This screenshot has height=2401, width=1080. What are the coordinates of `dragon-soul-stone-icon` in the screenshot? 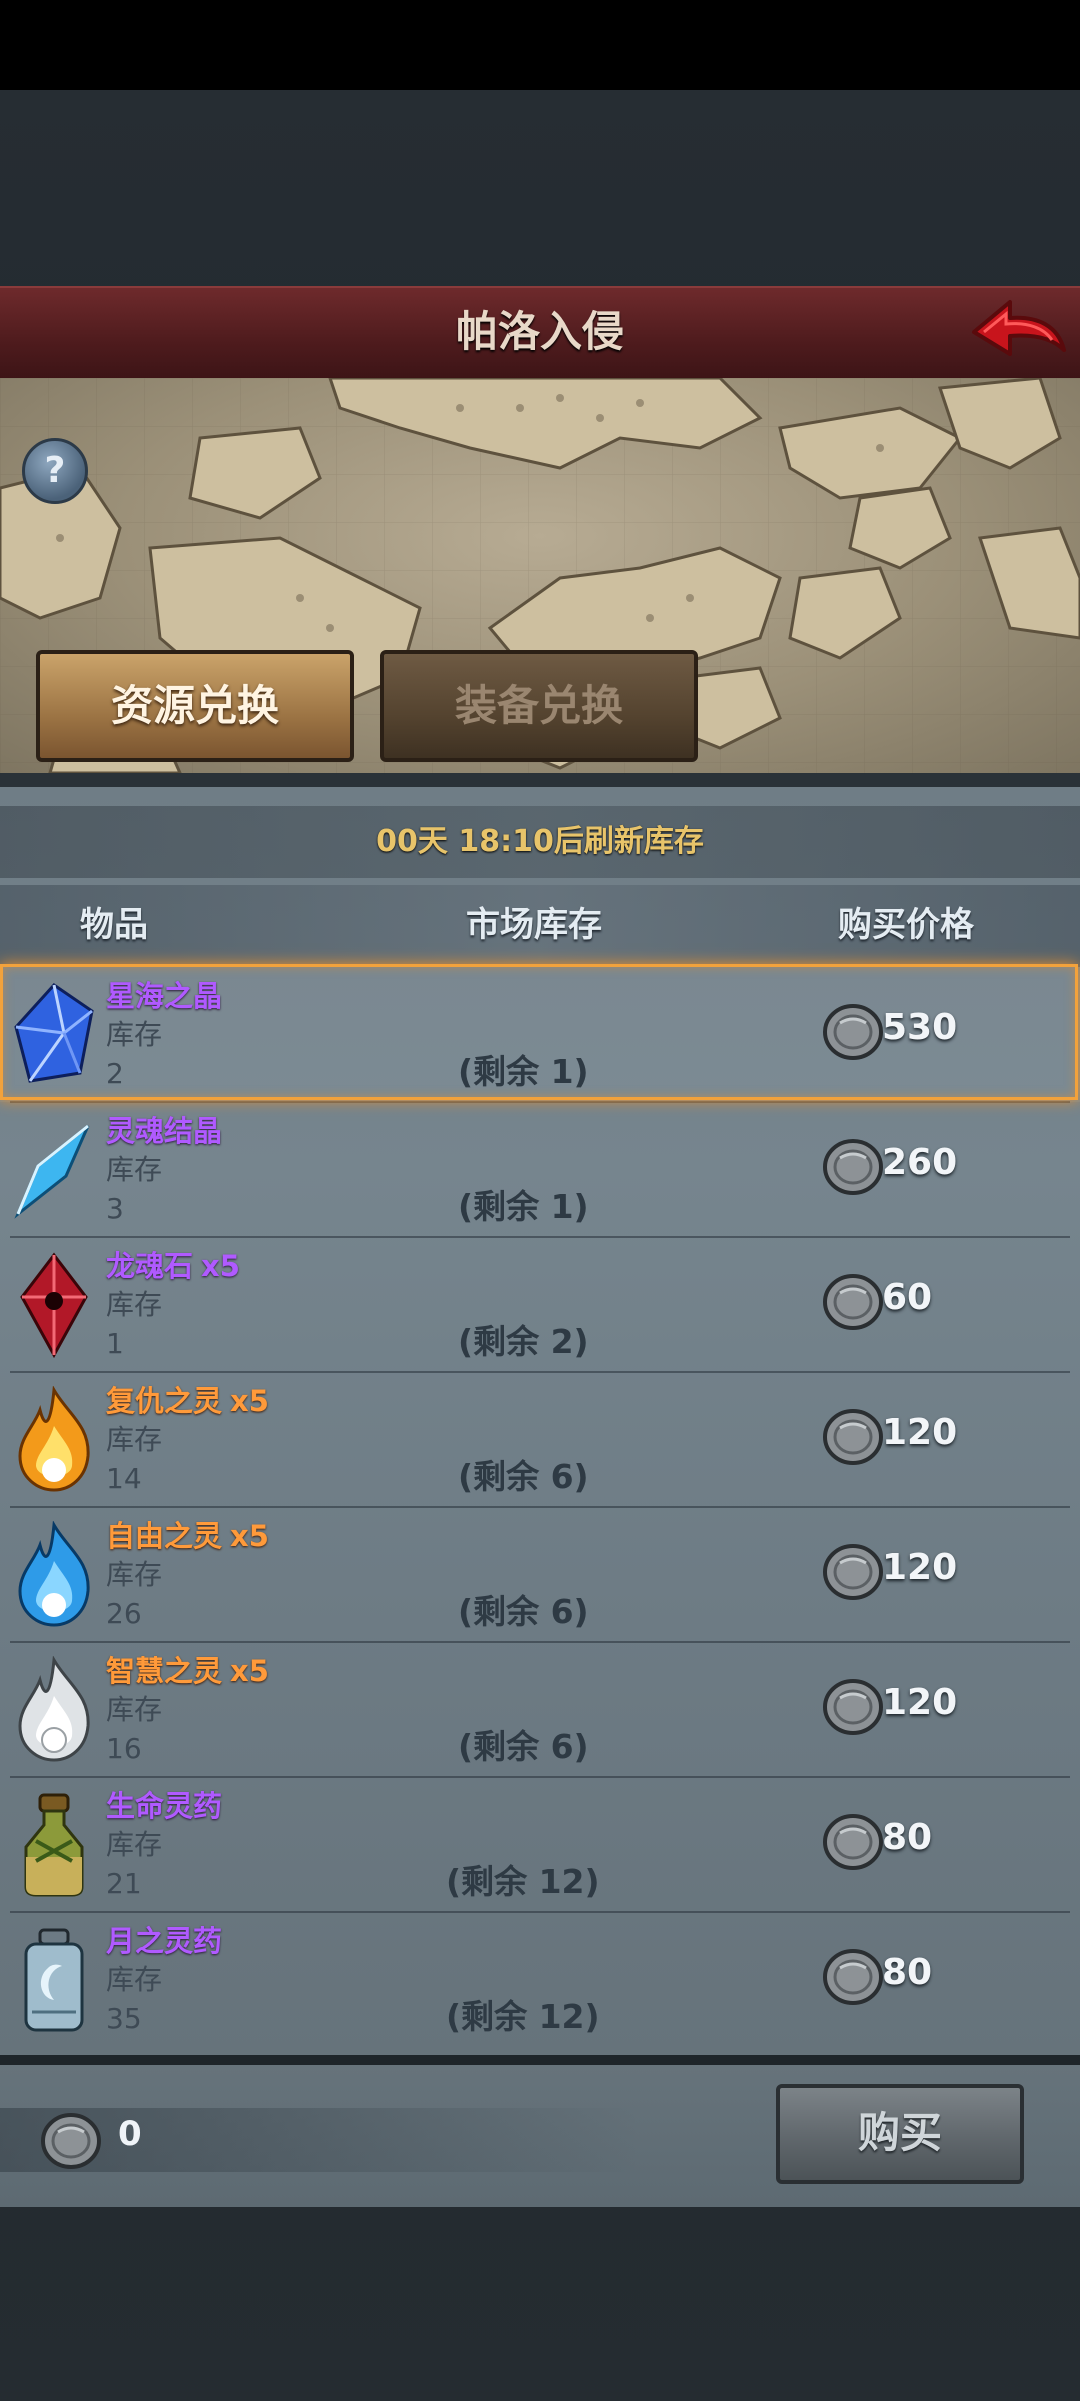 It's located at (54, 1305).